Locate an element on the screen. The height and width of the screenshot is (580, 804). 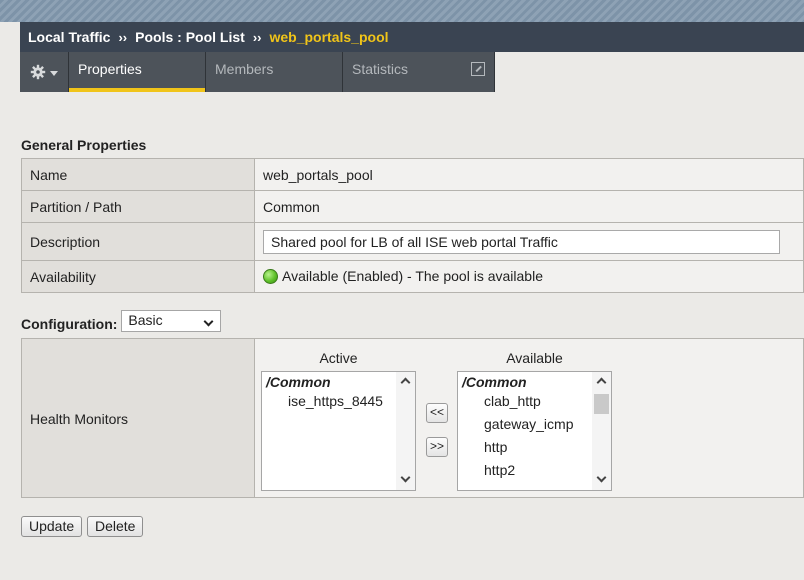
tab-members: Members is located at coordinates (274, 72).